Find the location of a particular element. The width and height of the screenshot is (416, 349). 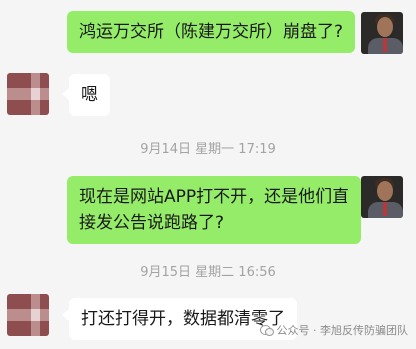

message-text: 打还打得开，数据都清零了 is located at coordinates (183, 319).